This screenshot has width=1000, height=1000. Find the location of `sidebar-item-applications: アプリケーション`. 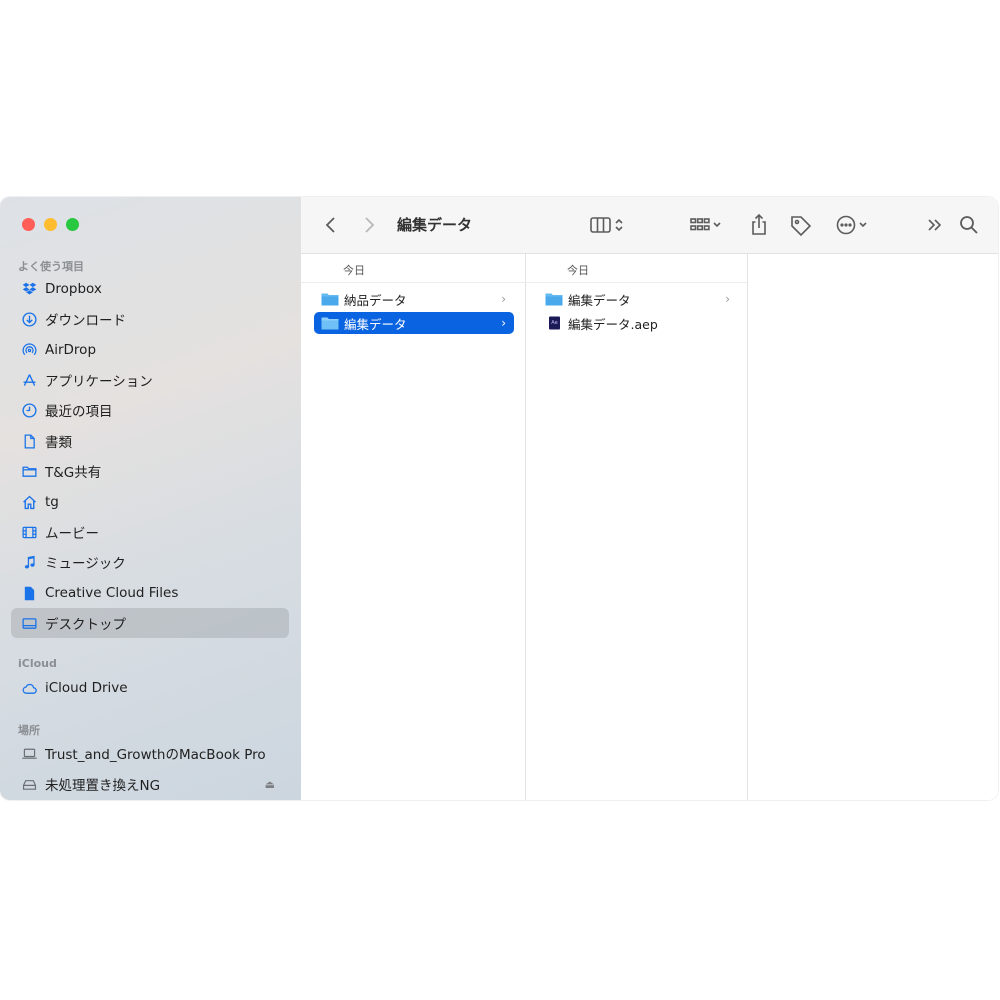

sidebar-item-applications: アプリケーション is located at coordinates (150, 380).